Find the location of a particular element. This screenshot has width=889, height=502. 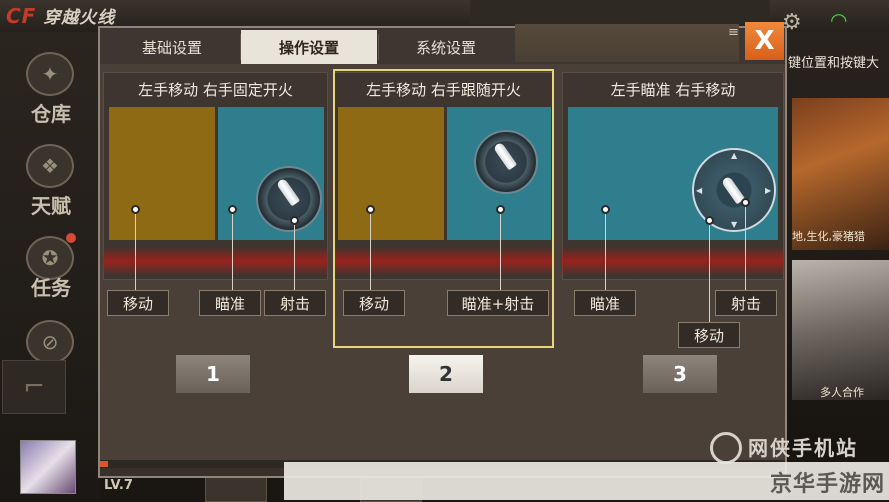

scheme-1-button: 1 is located at coordinates (213, 374).